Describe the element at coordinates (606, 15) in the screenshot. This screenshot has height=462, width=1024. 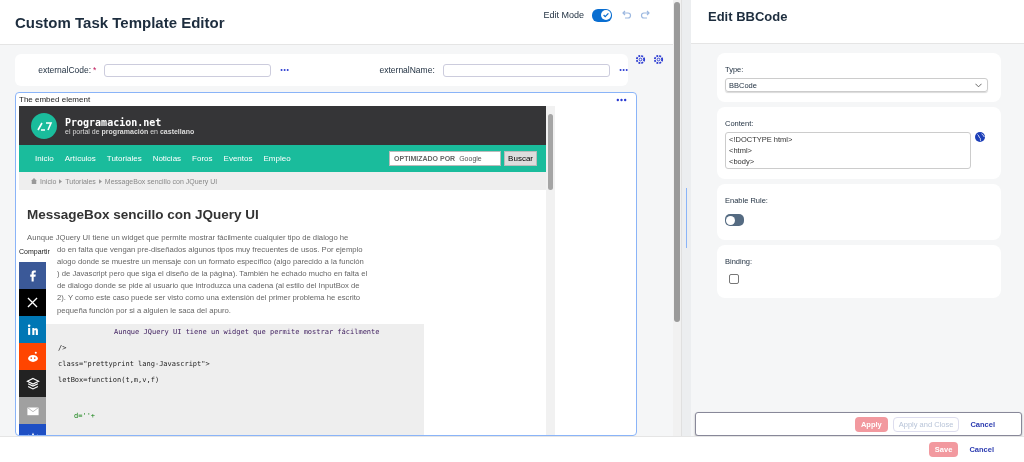
I see `check-icon` at that location.